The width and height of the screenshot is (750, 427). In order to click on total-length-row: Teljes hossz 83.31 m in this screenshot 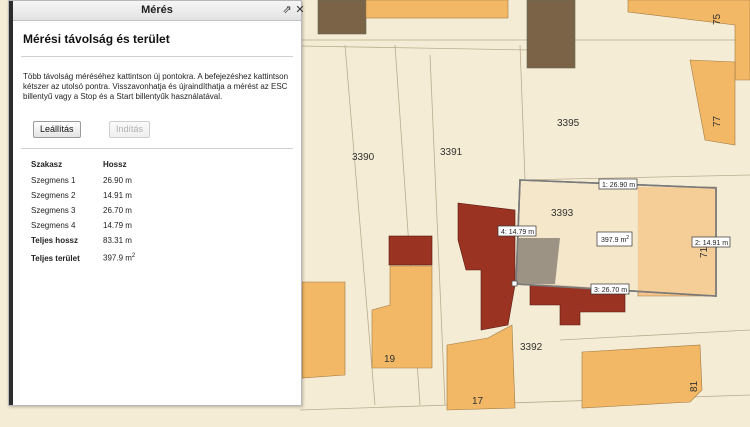, I will do `click(83, 240)`.